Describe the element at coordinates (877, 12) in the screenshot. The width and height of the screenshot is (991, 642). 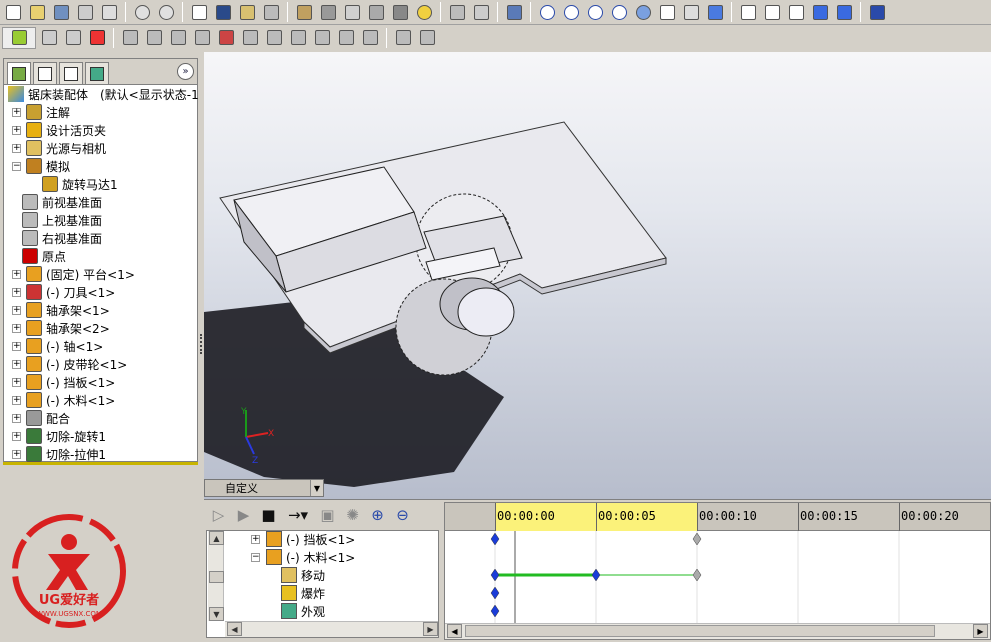
I see `display-icon` at that location.